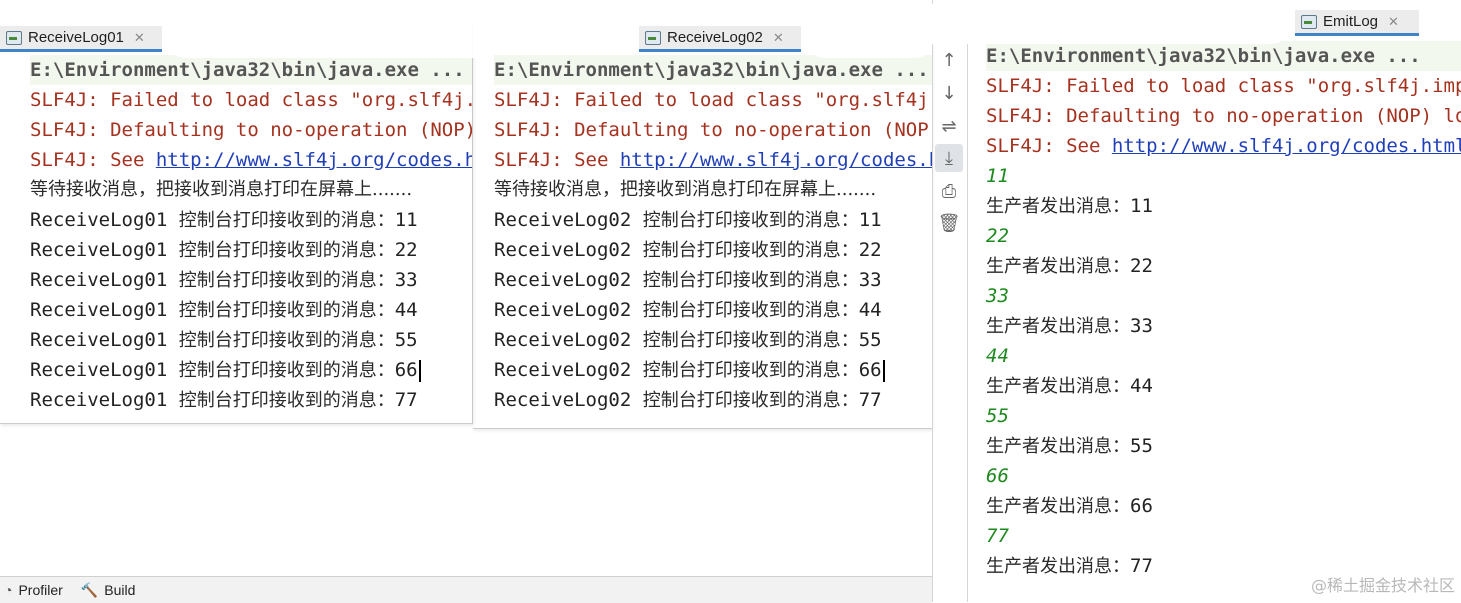 The width and height of the screenshot is (1461, 603). I want to click on scroll-to-end-icon: ⤓, so click(949, 158).